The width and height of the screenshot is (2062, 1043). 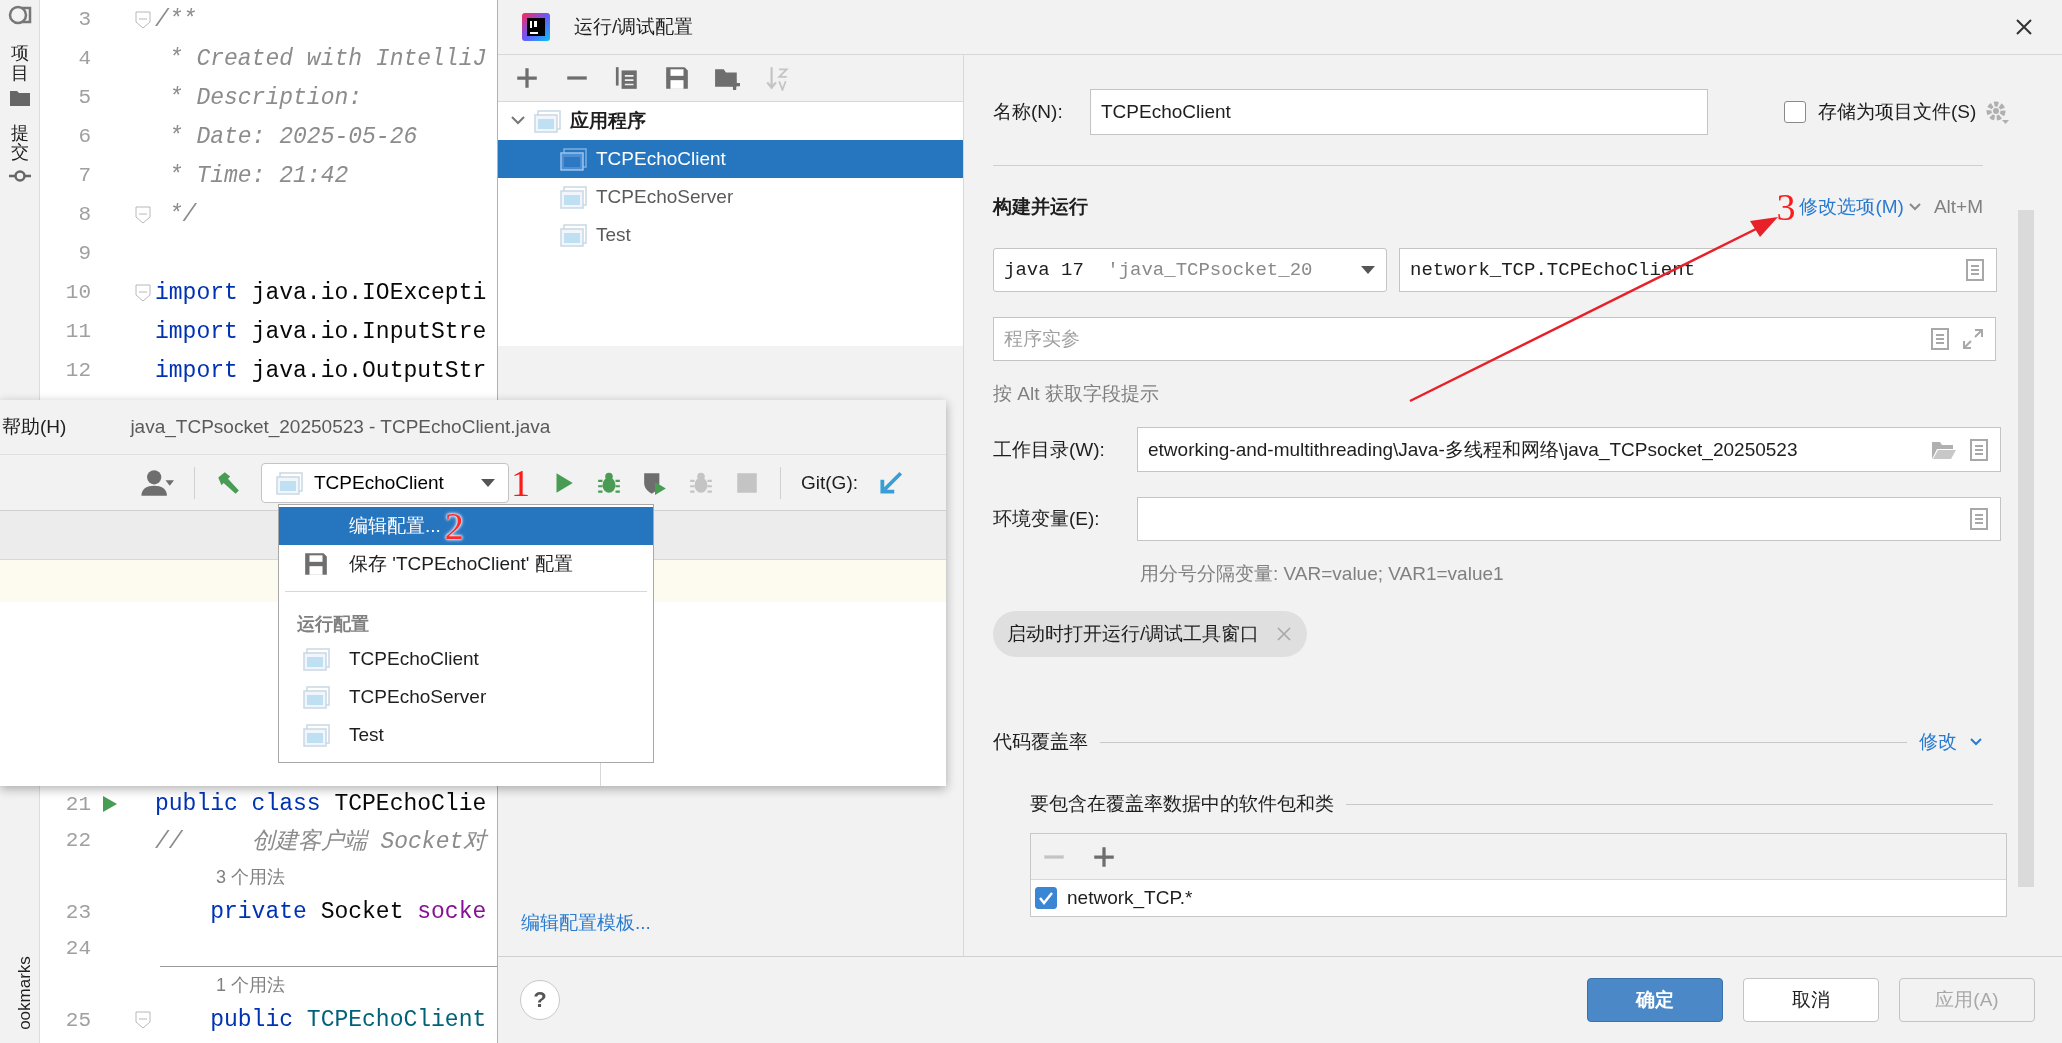 I want to click on dialog-button: 确定, so click(x=1655, y=1000).